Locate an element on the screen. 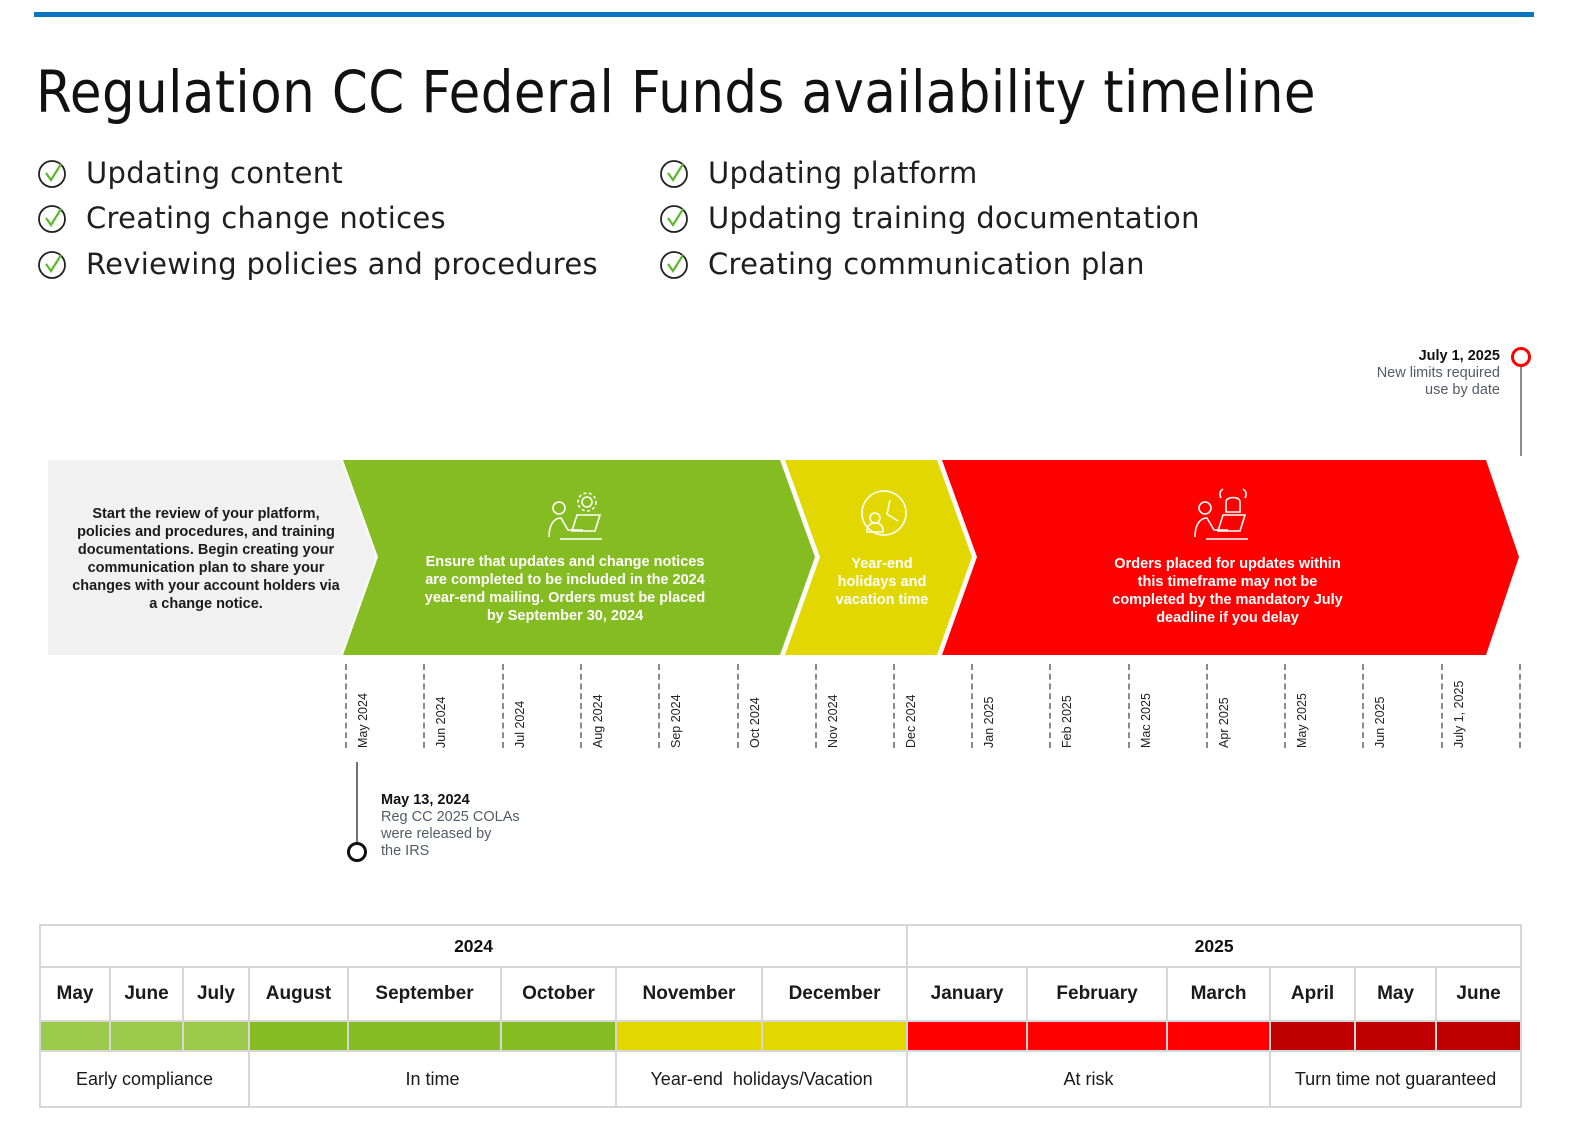  legend-status-cell: At risk is located at coordinates (1089, 1079).